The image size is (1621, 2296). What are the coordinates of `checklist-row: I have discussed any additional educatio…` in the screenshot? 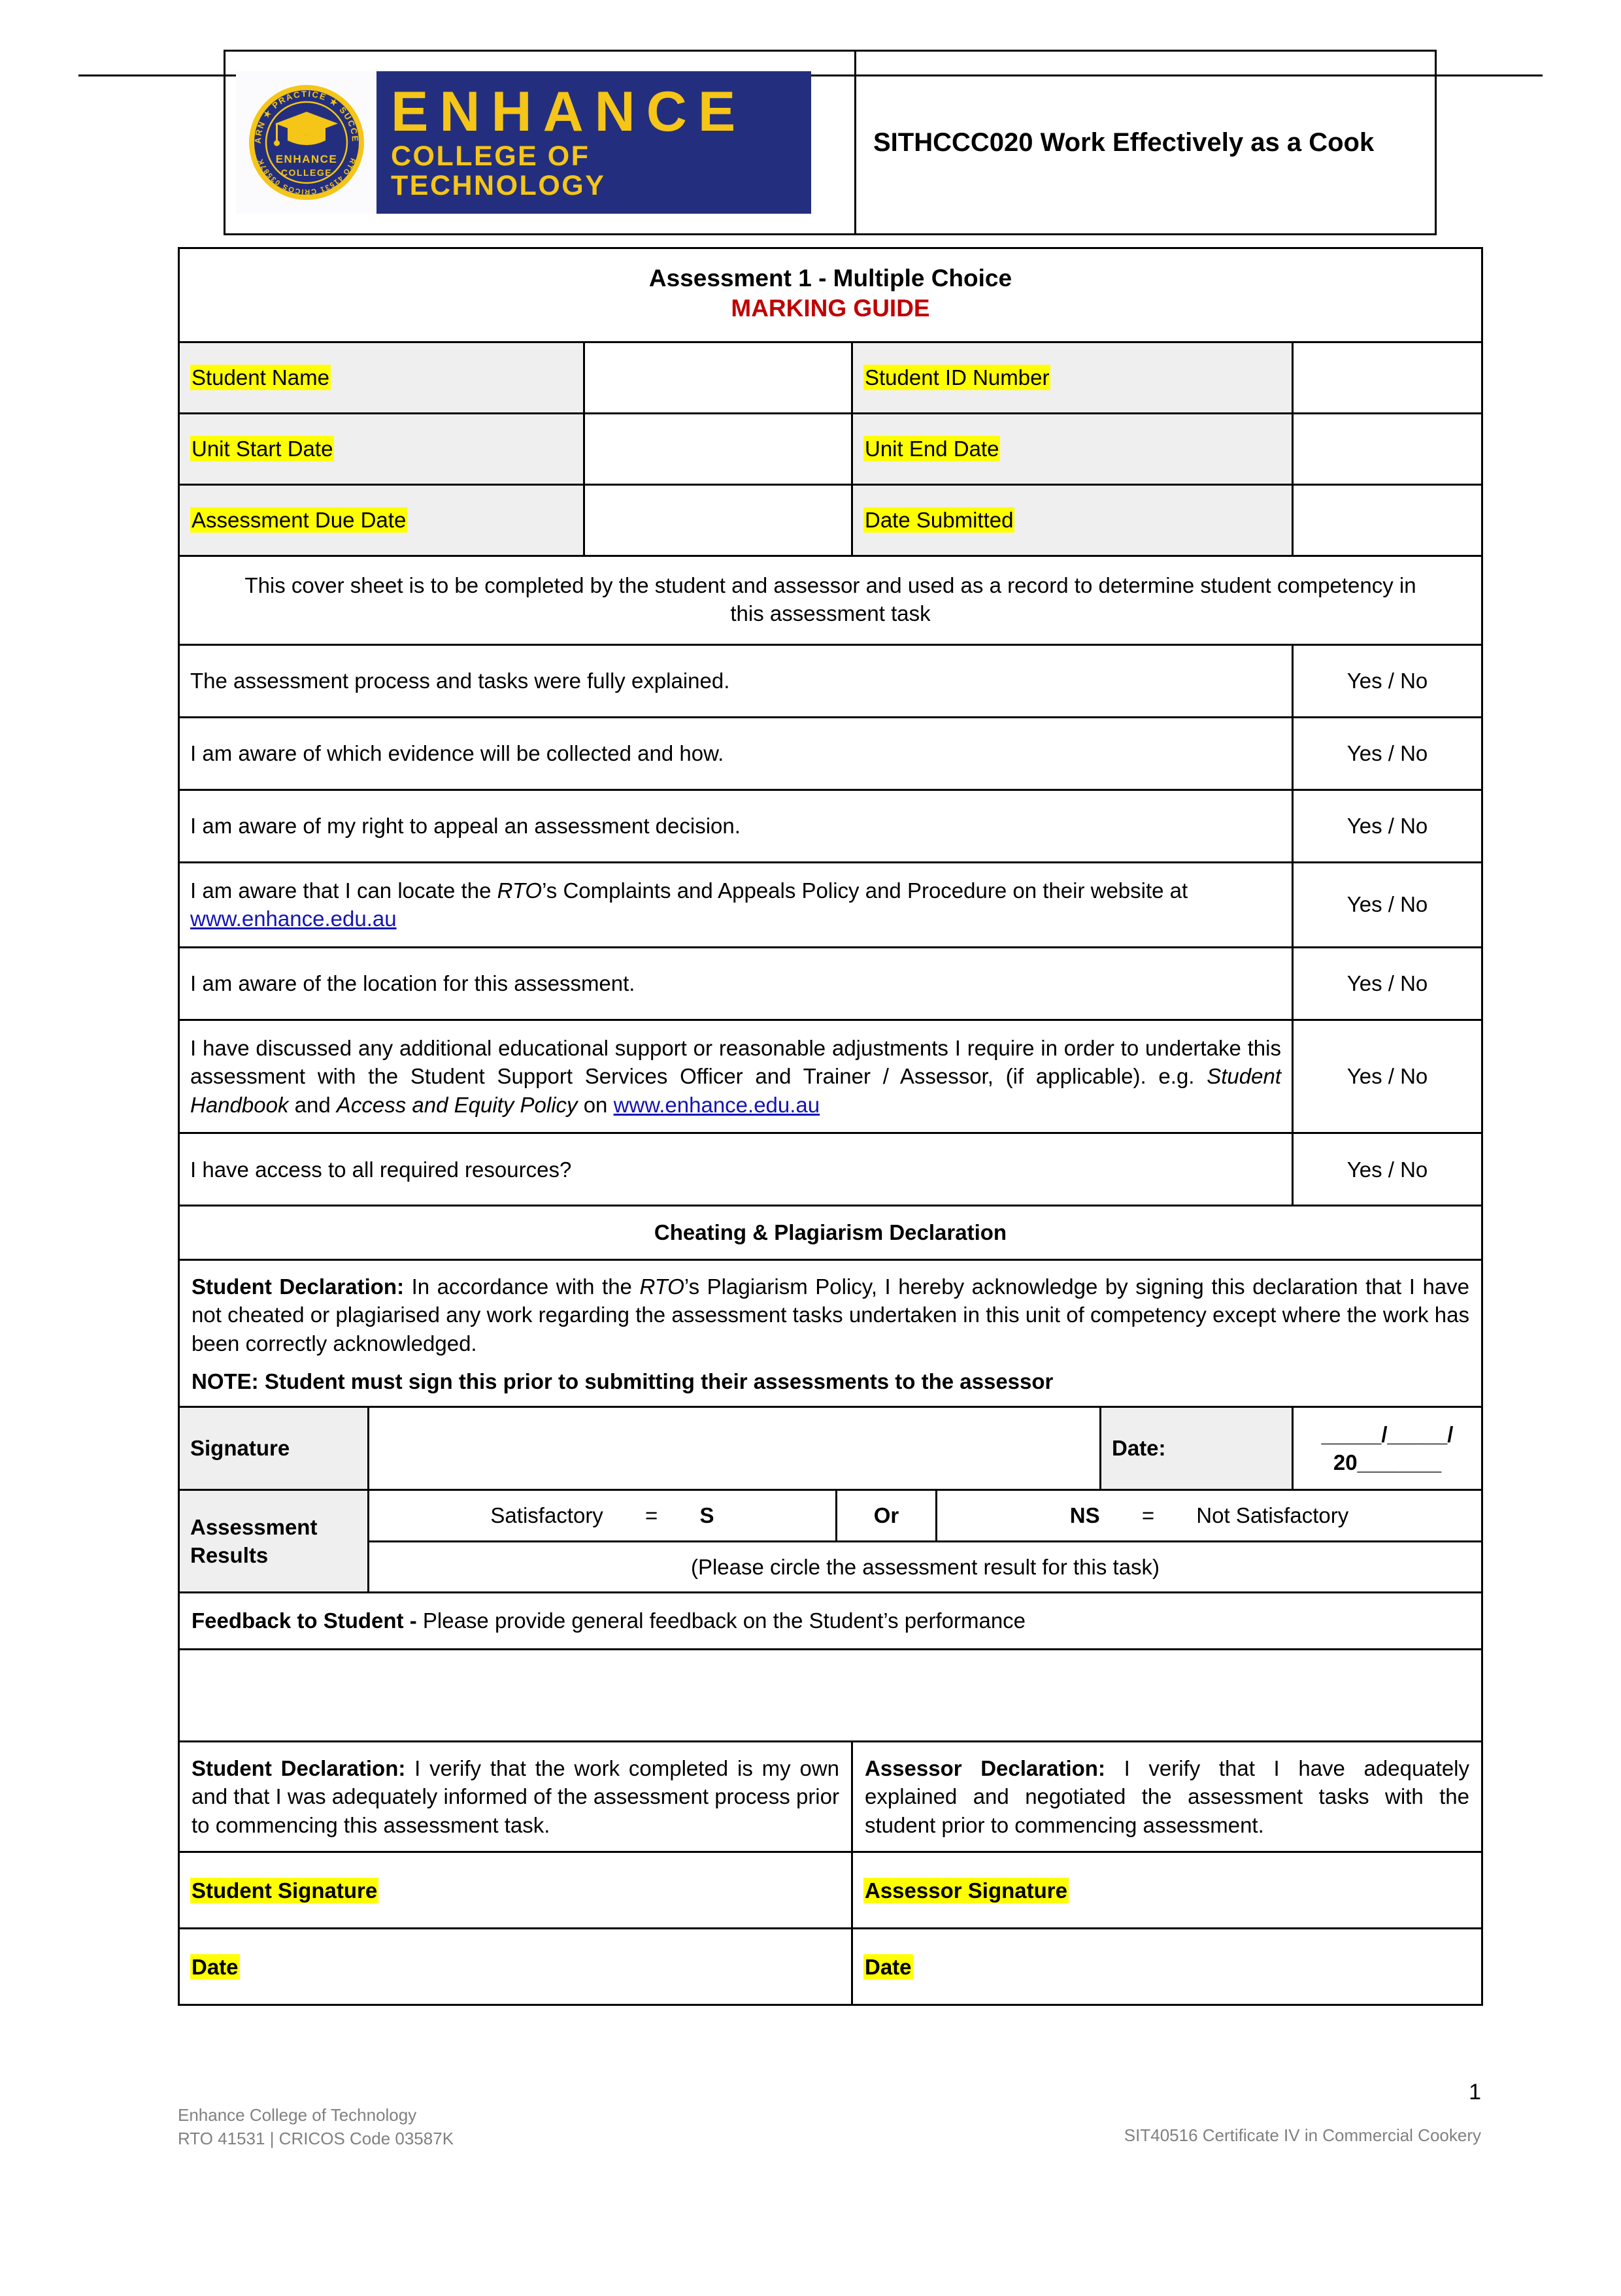 It's located at (831, 1076).